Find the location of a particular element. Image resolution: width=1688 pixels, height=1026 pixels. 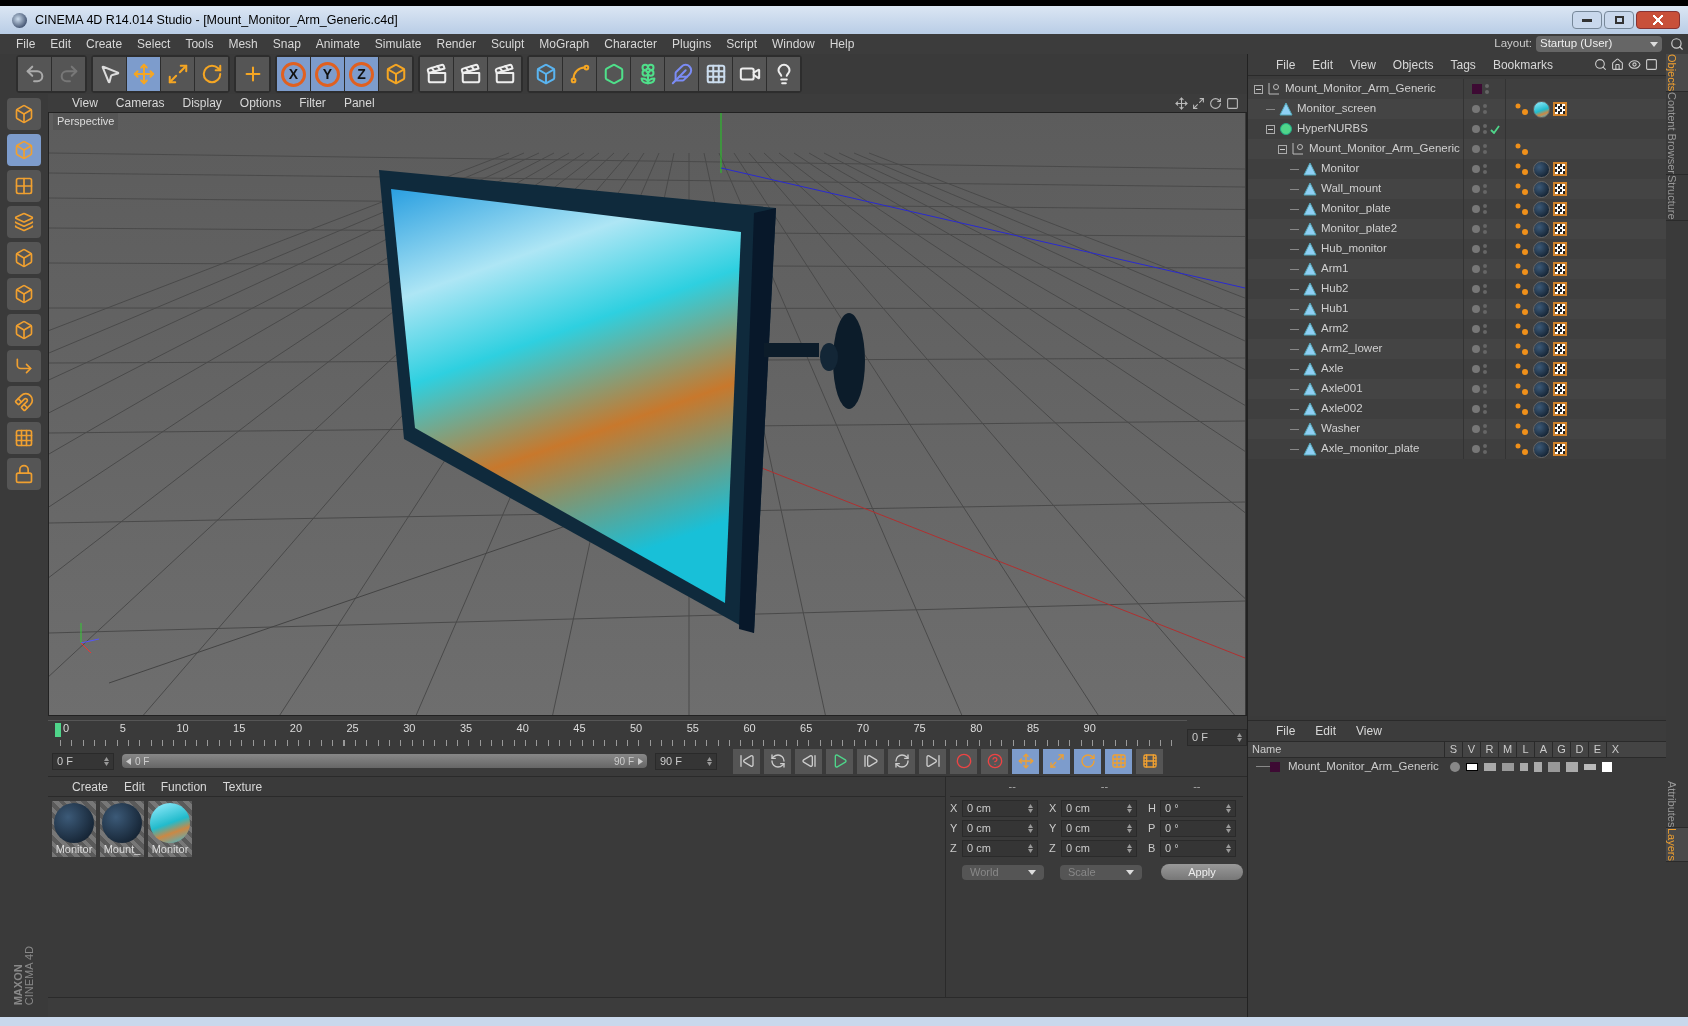

side-tab: Structure is located at coordinates (1677, 198).